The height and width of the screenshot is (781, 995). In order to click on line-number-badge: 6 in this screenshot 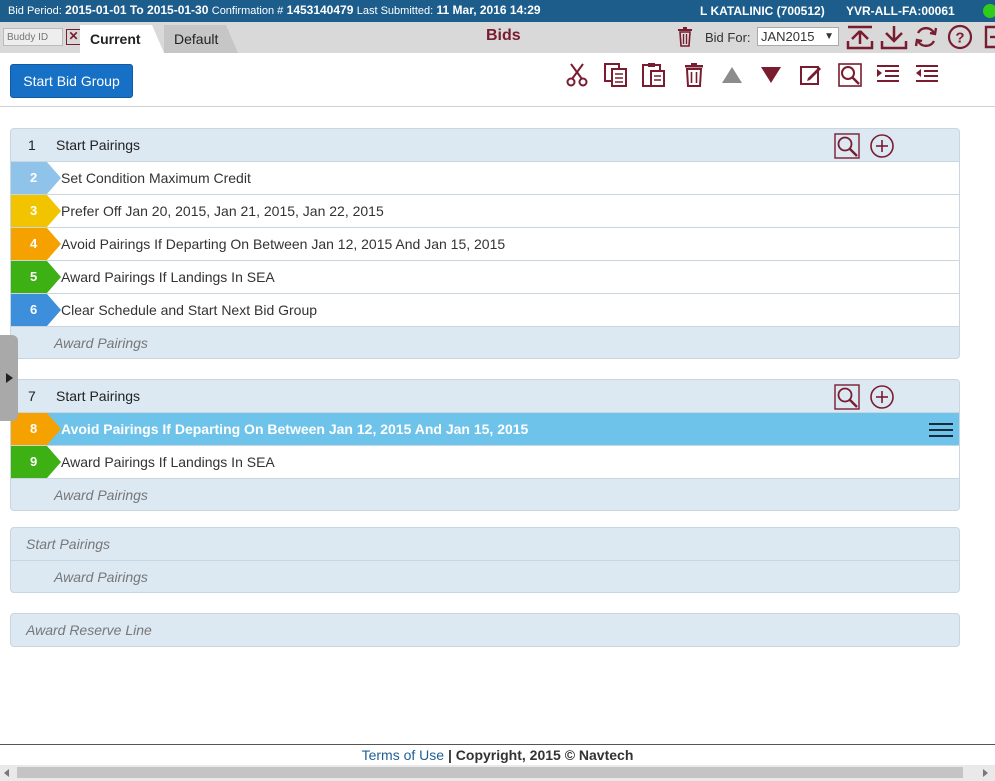, I will do `click(36, 310)`.